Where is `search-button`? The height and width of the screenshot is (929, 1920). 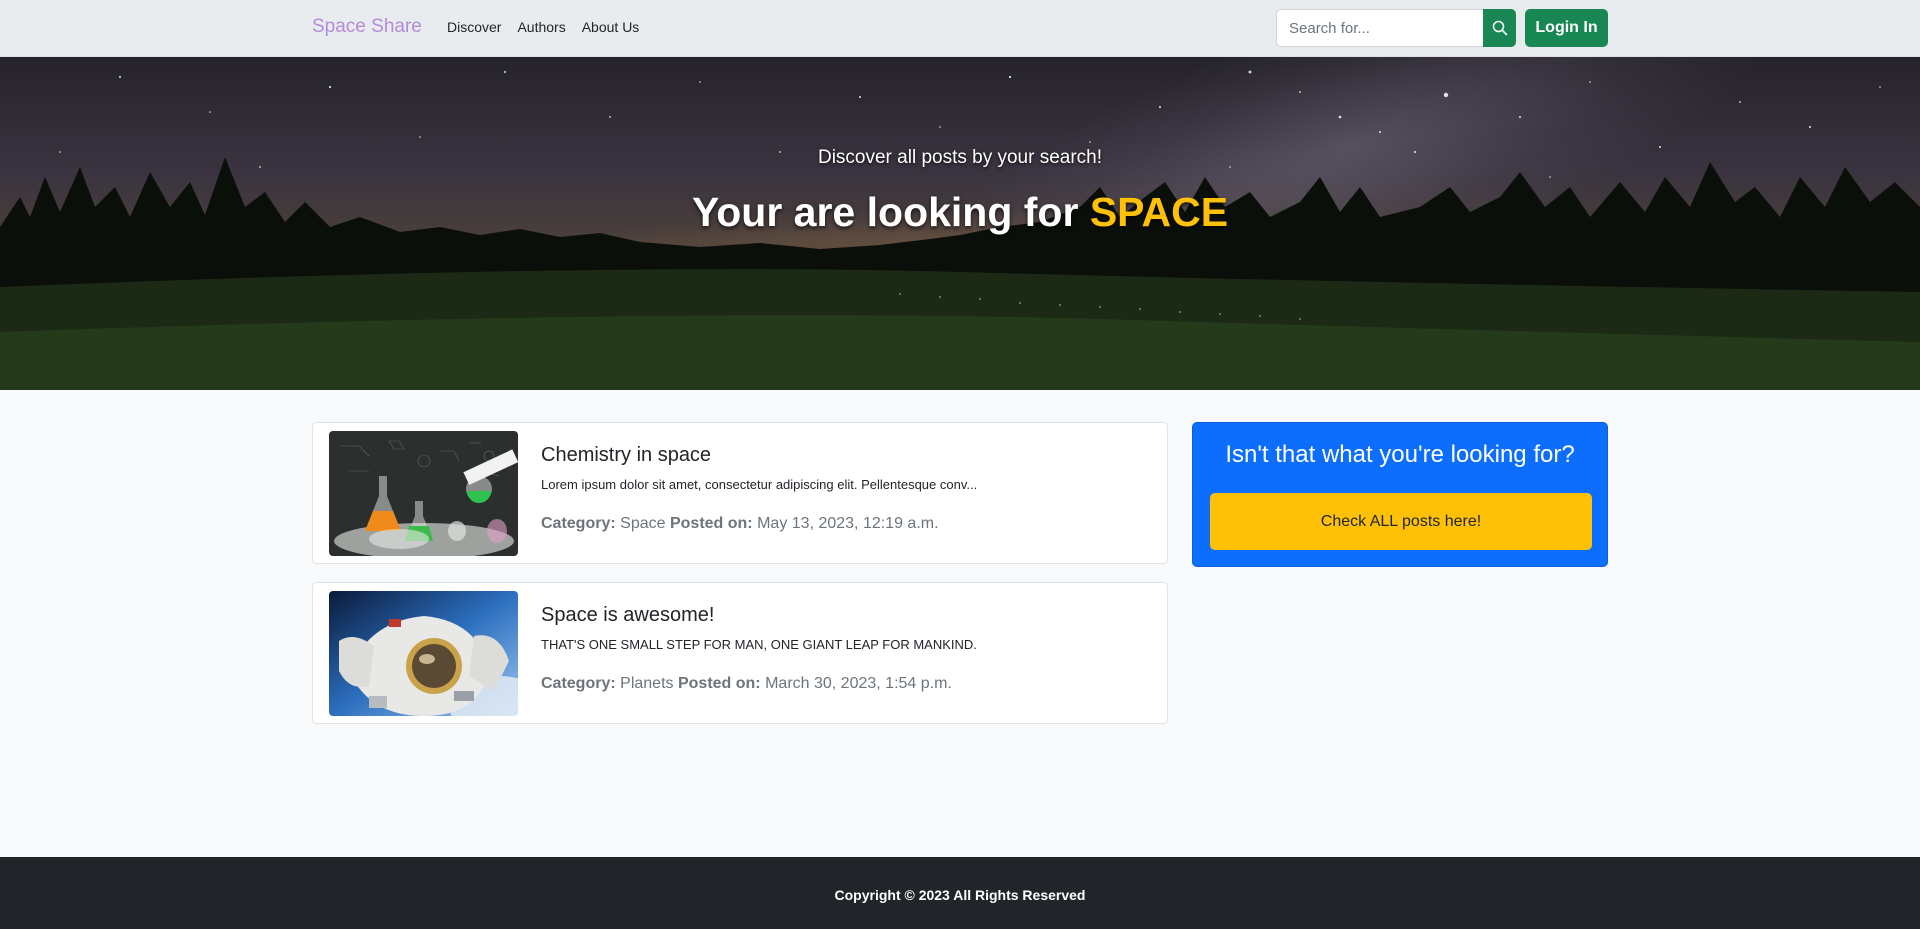
search-button is located at coordinates (1499, 28).